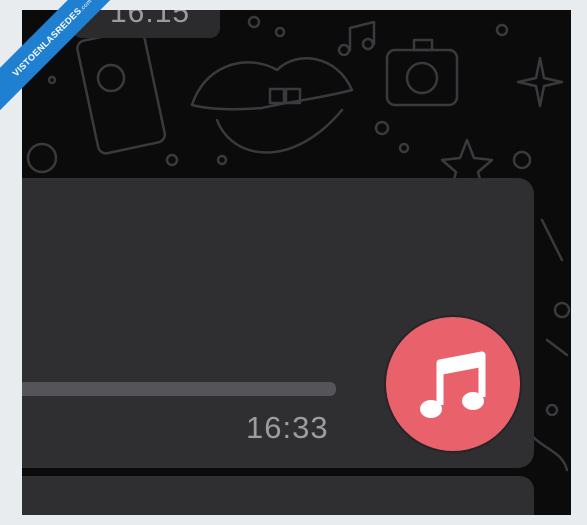  I want to click on audio-progress-track, so click(179, 389).